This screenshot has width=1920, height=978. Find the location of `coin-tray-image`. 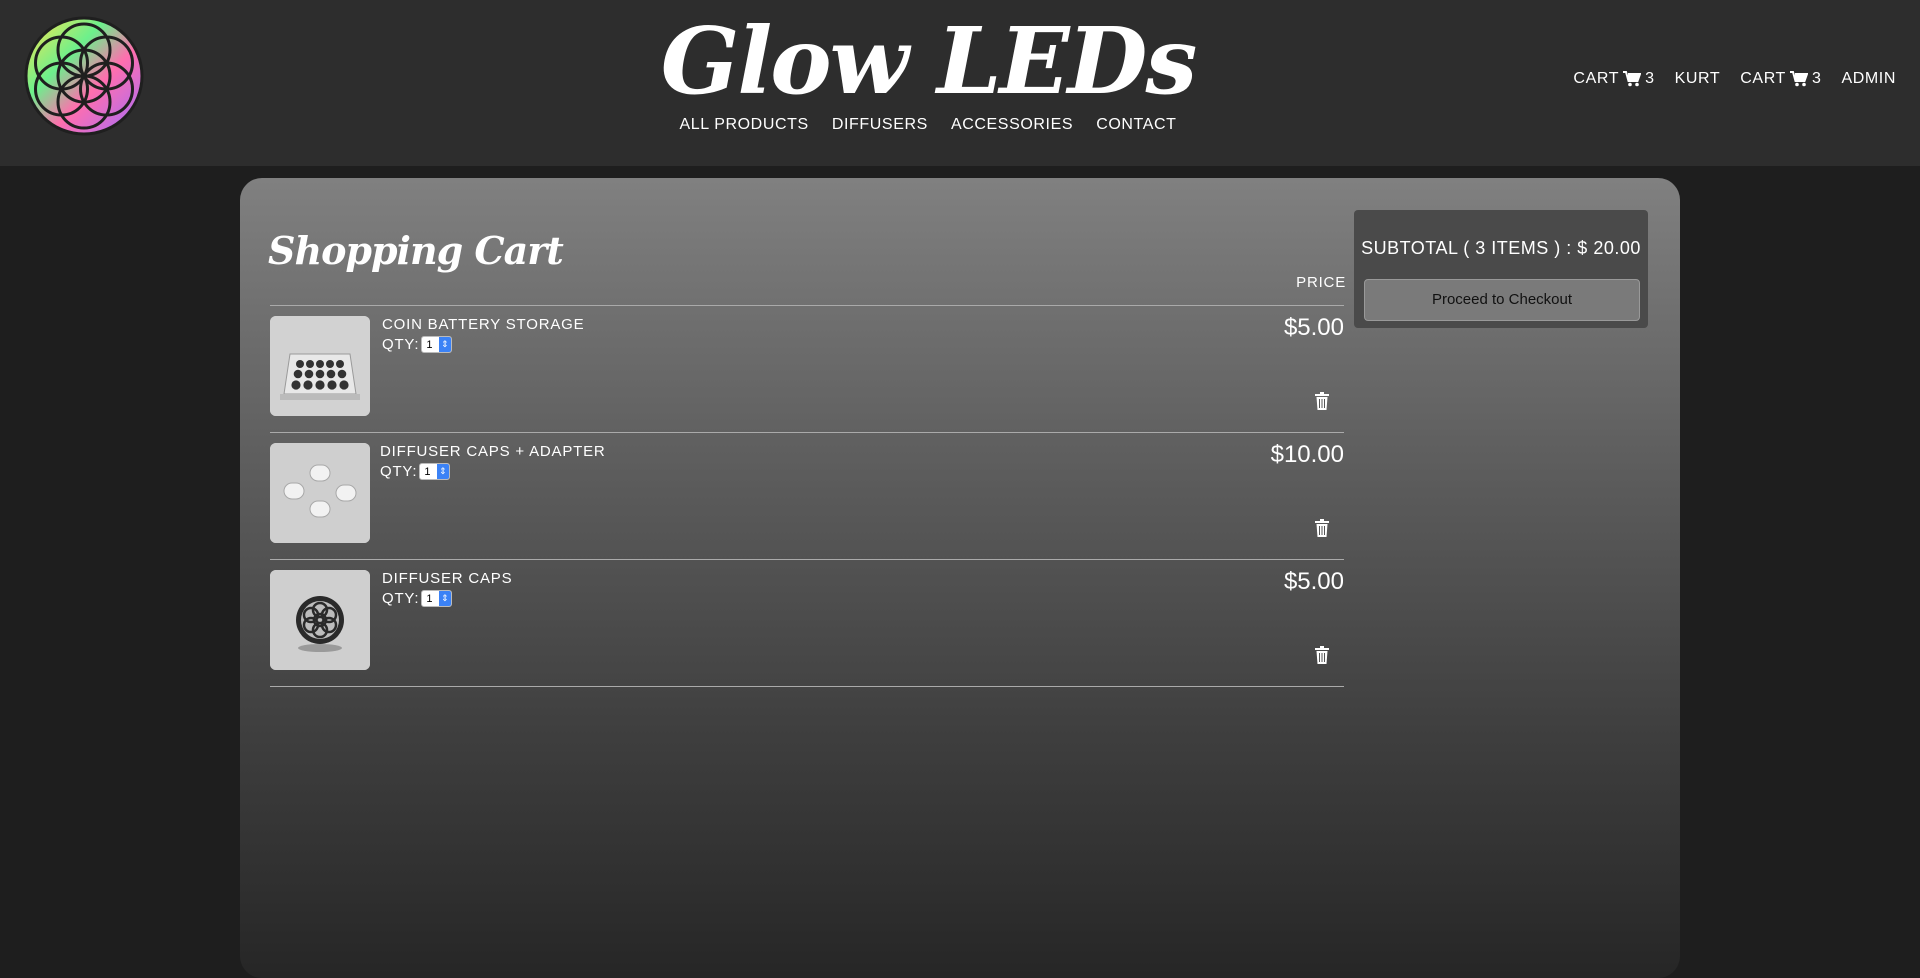

coin-tray-image is located at coordinates (320, 366).